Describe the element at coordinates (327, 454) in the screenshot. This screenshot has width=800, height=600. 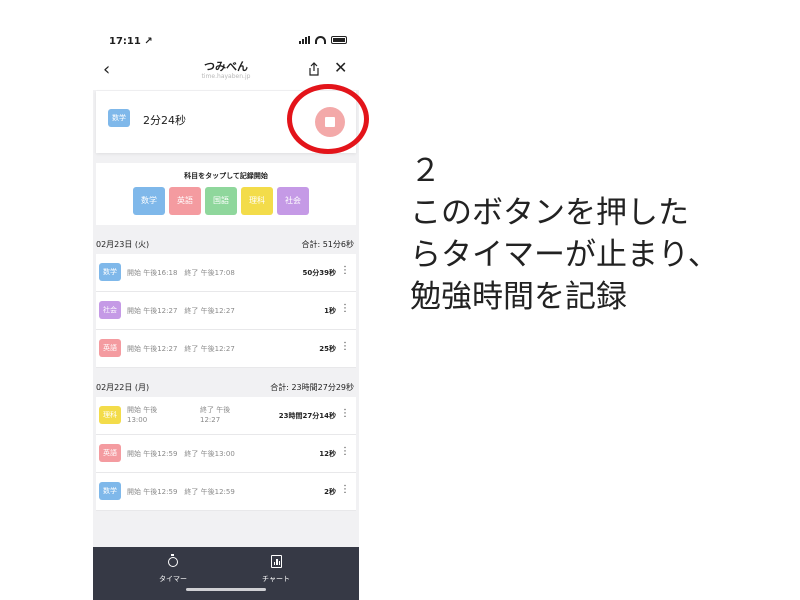
I see `record-duration: 12秒` at that location.